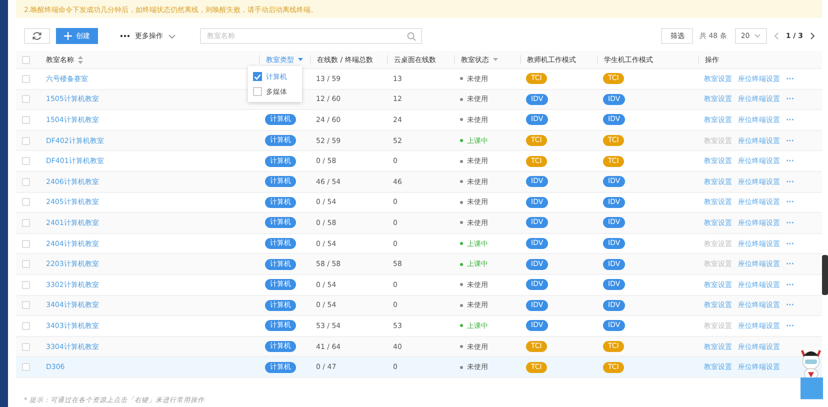  Describe the element at coordinates (125, 36) in the screenshot. I see `ellipsis-icon` at that location.